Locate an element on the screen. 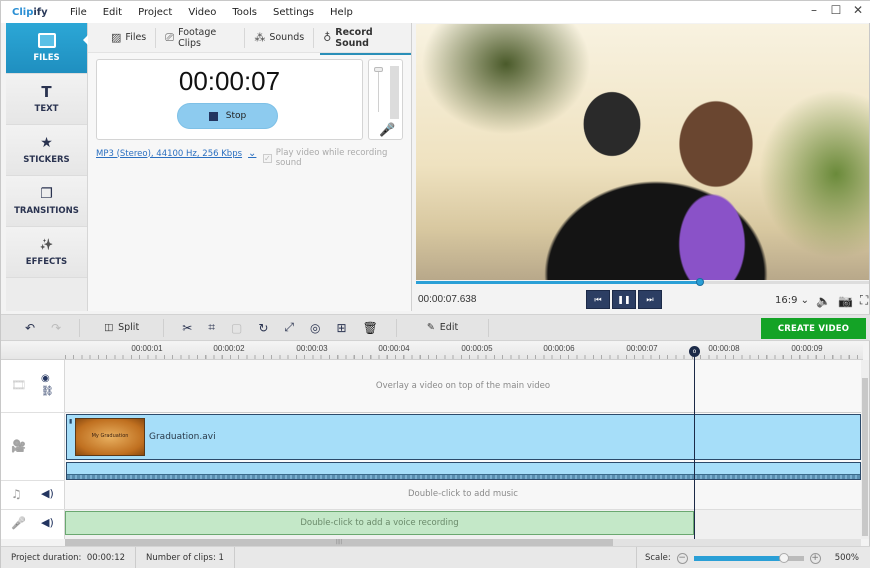 The width and height of the screenshot is (870, 568). camera-icon: 📷 is located at coordinates (845, 301).